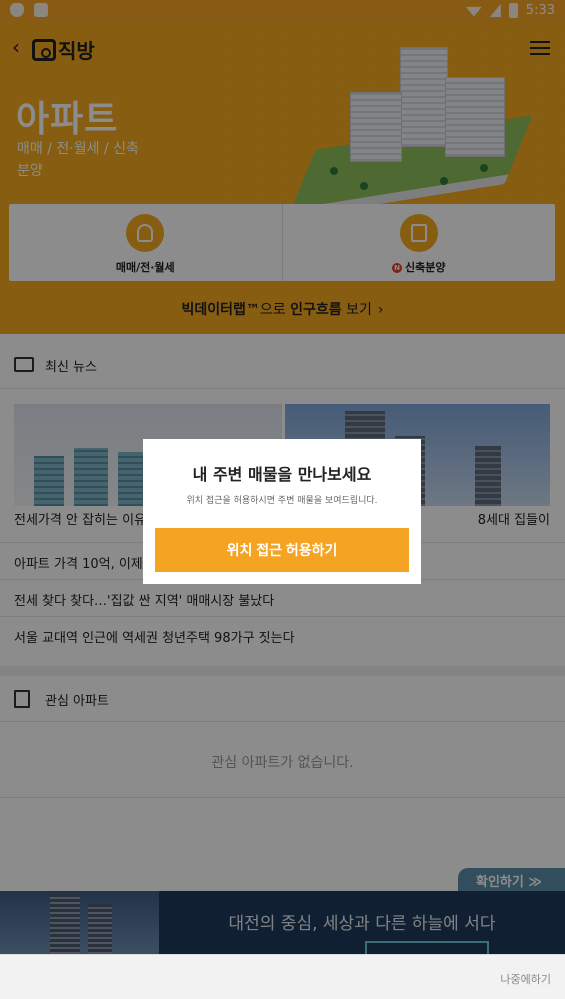 This screenshot has width=565, height=999. Describe the element at coordinates (282, 976) in the screenshot. I see `later-bar: 나중에하기` at that location.